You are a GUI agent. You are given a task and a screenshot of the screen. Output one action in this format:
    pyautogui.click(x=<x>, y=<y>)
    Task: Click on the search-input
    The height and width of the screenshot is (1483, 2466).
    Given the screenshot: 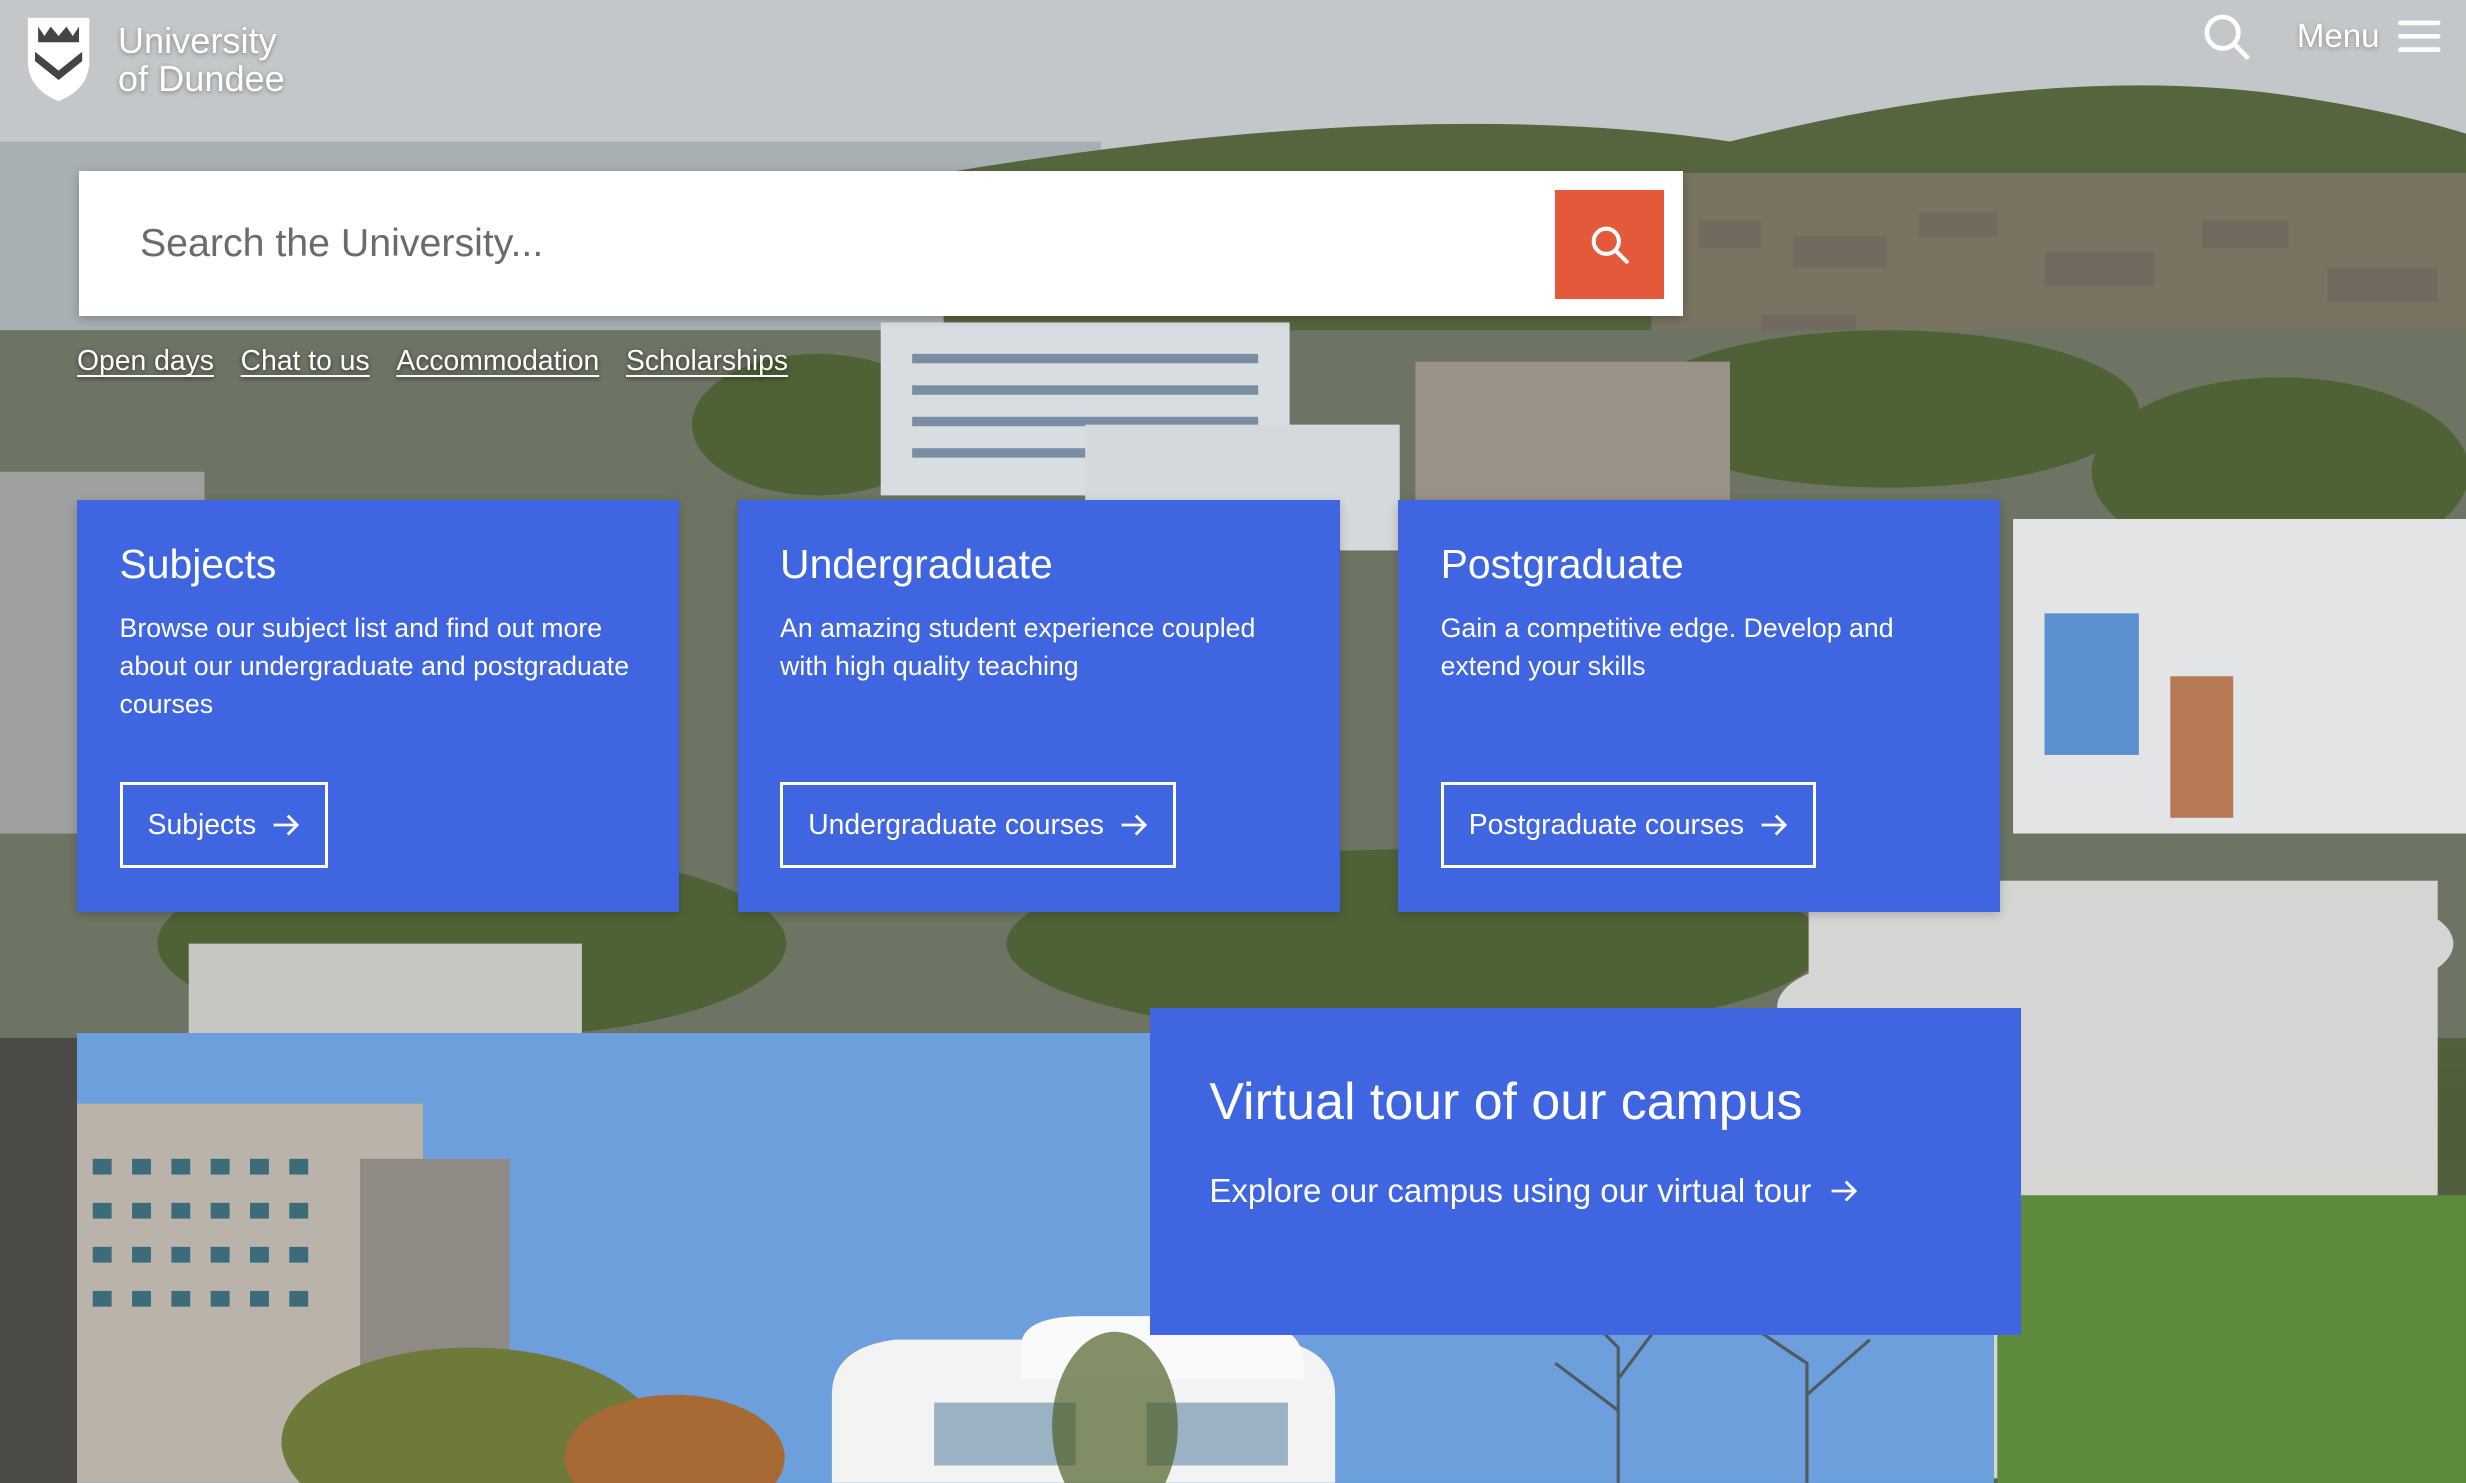 What is the action you would take?
    pyautogui.click(x=810, y=244)
    